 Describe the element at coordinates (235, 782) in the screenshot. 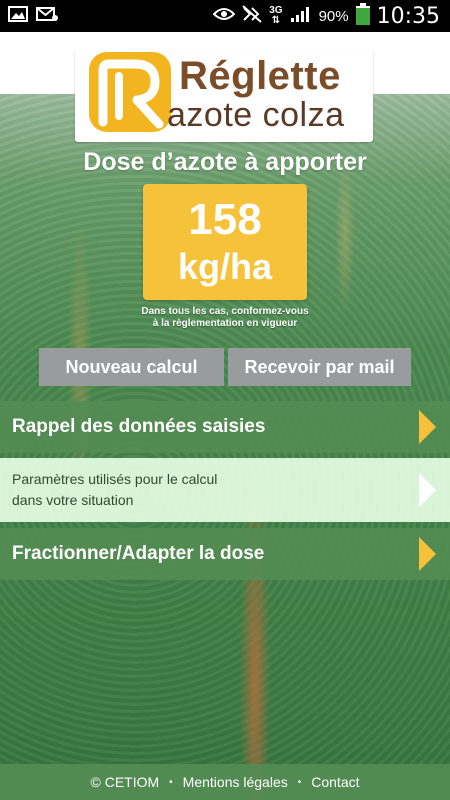

I see `legal-notice-link: Mentions légales` at that location.